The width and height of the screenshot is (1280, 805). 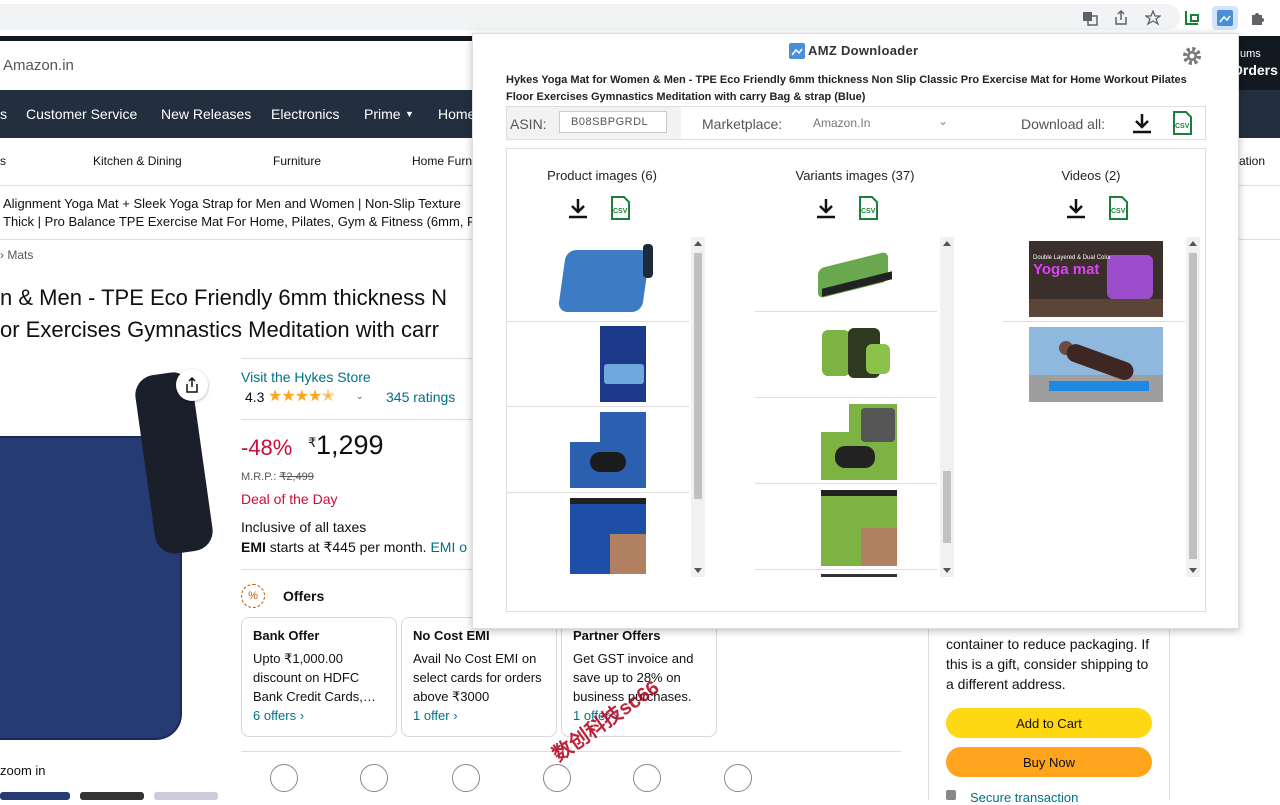 What do you see at coordinates (253, 547) in the screenshot?
I see `emi-label: EMI` at bounding box center [253, 547].